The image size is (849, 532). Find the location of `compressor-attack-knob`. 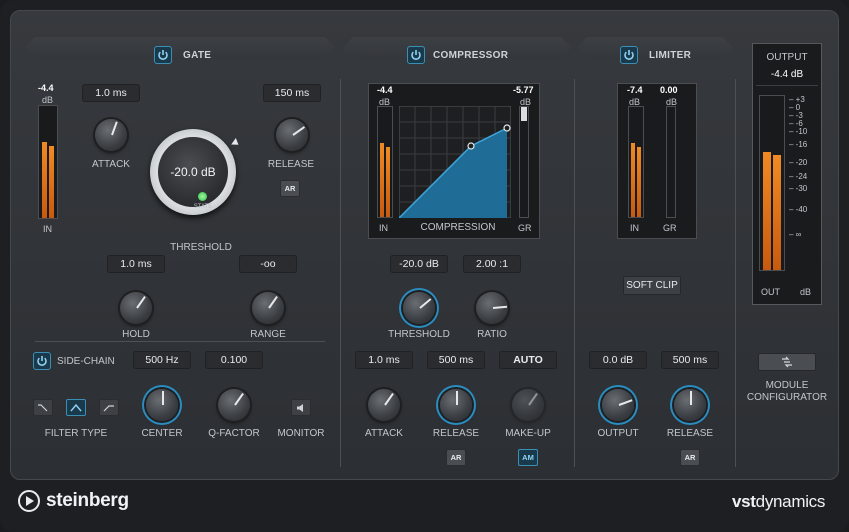

compressor-attack-knob is located at coordinates (384, 405).